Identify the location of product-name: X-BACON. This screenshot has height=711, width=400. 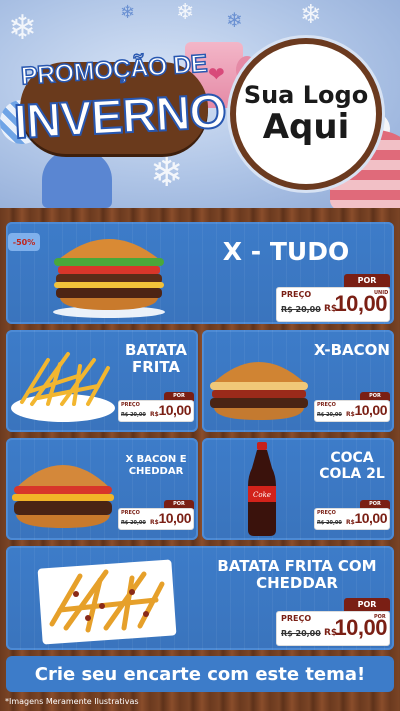
(352, 350).